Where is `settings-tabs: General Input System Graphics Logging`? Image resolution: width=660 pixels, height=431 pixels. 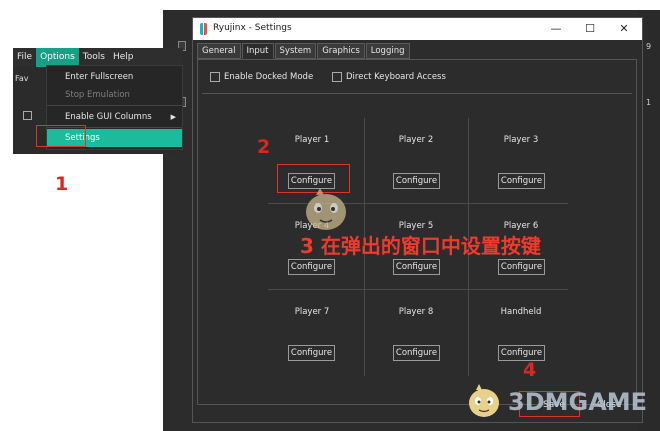
settings-tabs: General Input System Graphics Logging is located at coordinates (304, 51).